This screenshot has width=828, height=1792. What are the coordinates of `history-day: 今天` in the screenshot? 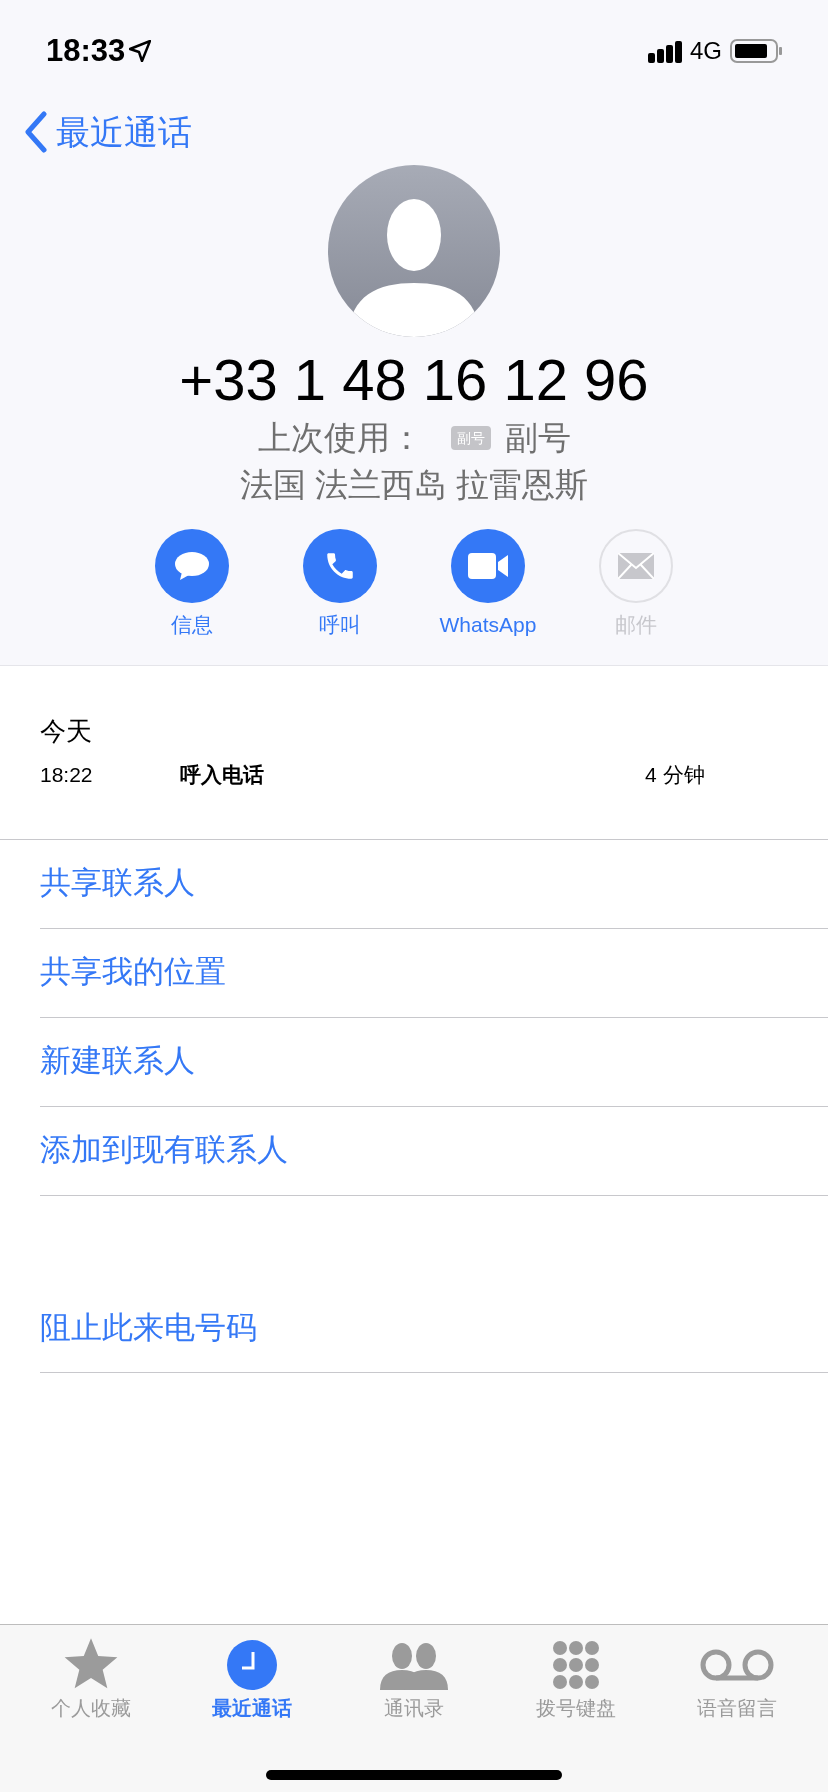 It's located at (434, 731).